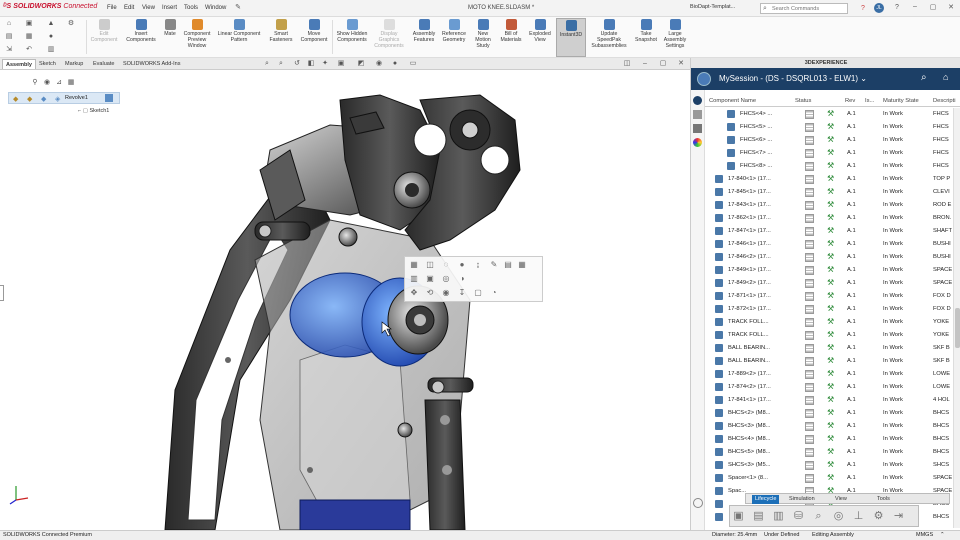 This screenshot has width=960, height=540. Describe the element at coordinates (64, 98) in the screenshot. I see `feature-tree-item-revolve: ◆ ◆ ◆ ◈ Revolve1` at that location.